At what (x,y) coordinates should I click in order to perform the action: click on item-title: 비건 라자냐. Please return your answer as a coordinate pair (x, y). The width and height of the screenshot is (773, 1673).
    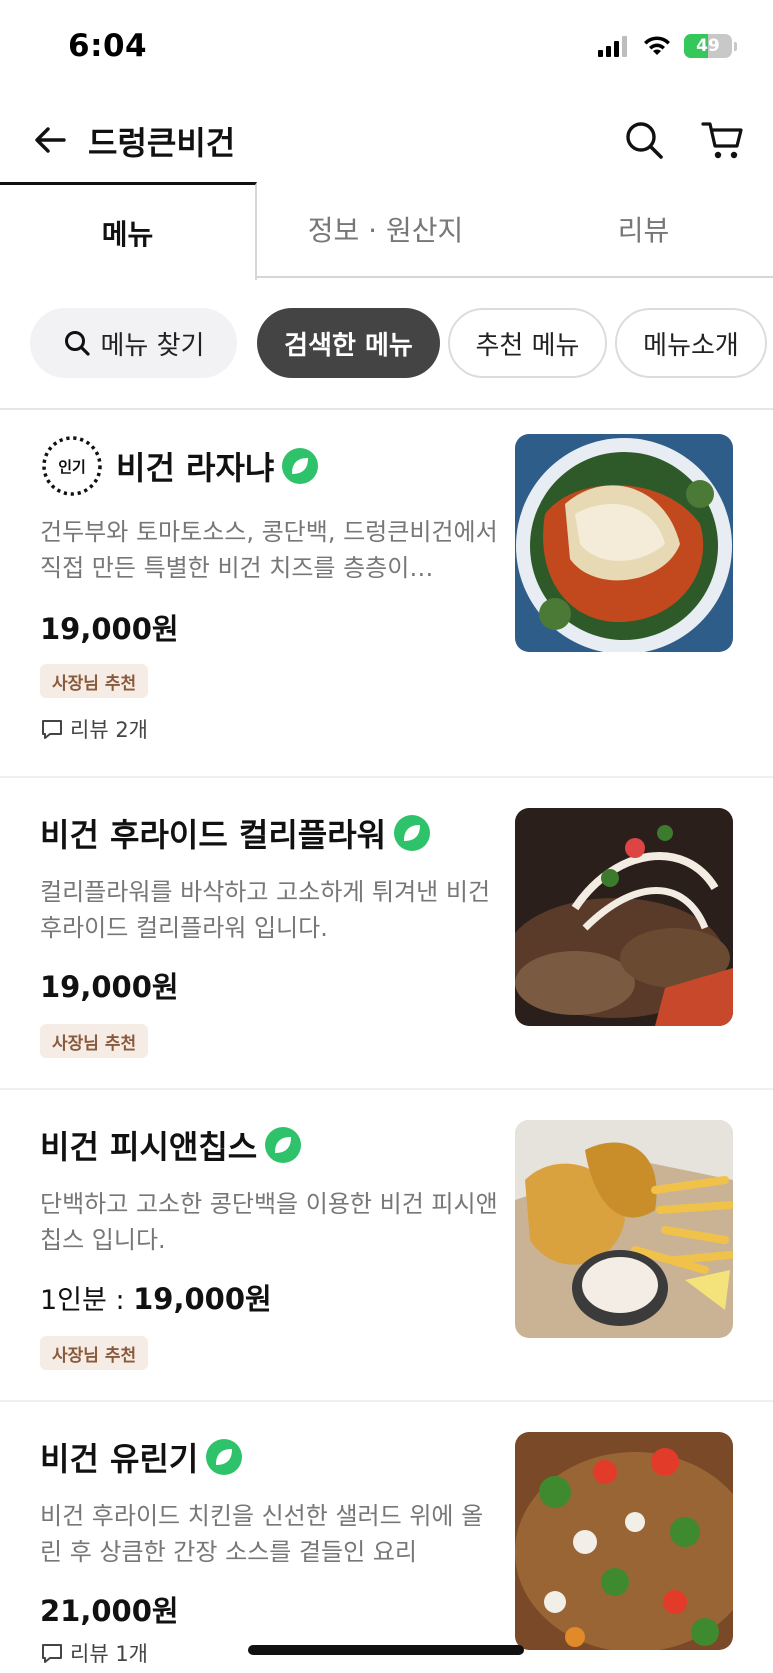
    Looking at the image, I should click on (195, 468).